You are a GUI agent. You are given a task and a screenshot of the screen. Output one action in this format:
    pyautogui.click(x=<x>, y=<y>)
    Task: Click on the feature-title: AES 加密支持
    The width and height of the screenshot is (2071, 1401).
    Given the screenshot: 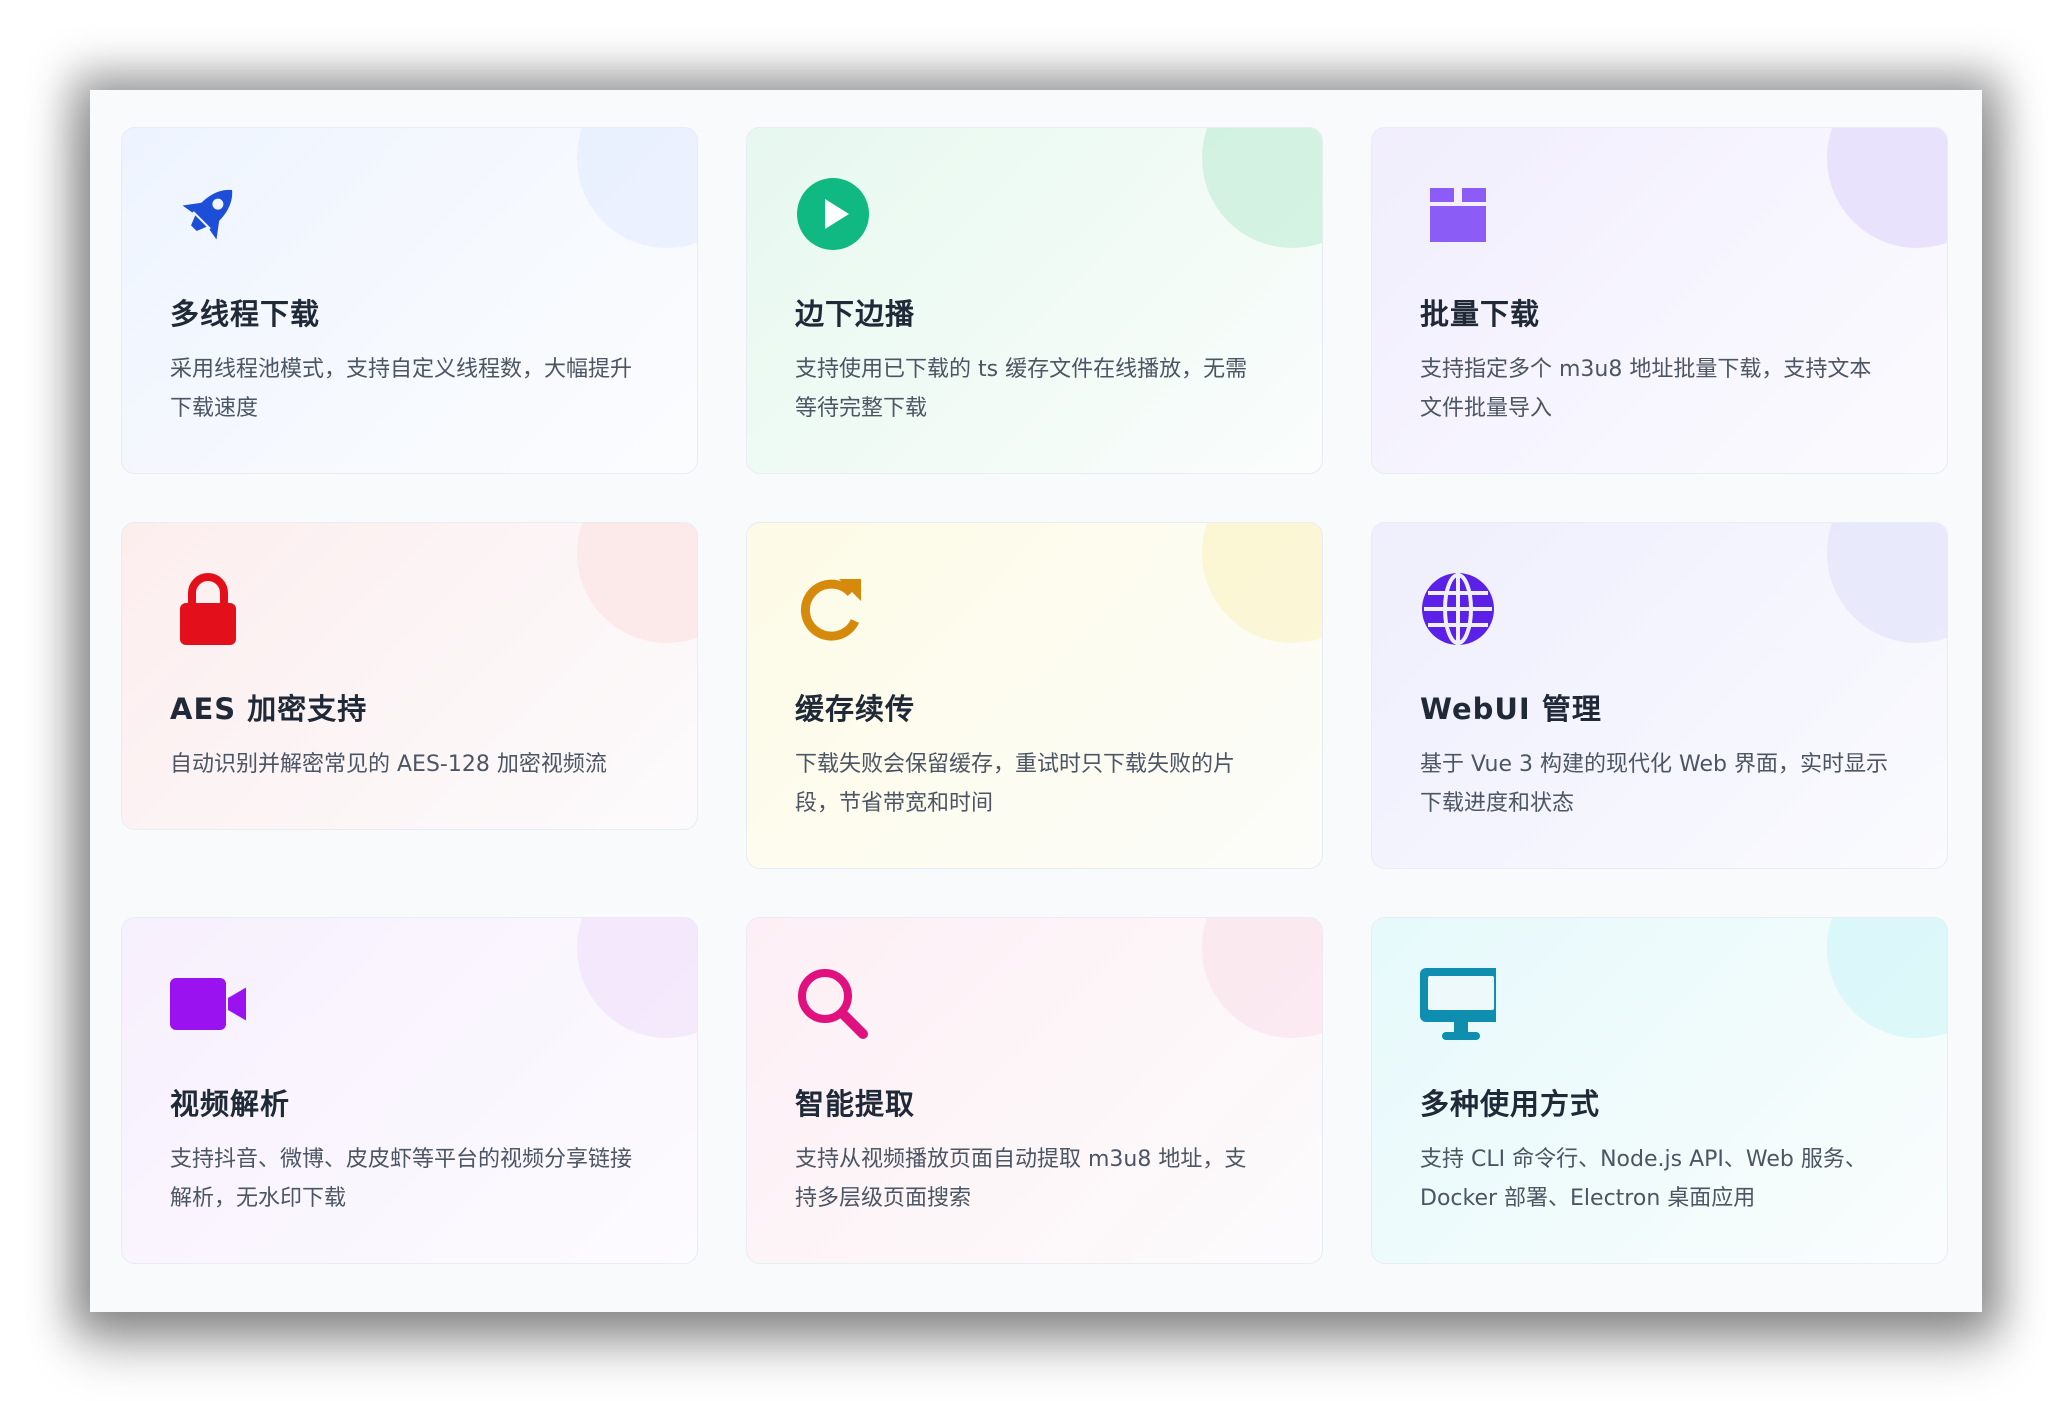 What is the action you would take?
    pyautogui.click(x=269, y=709)
    